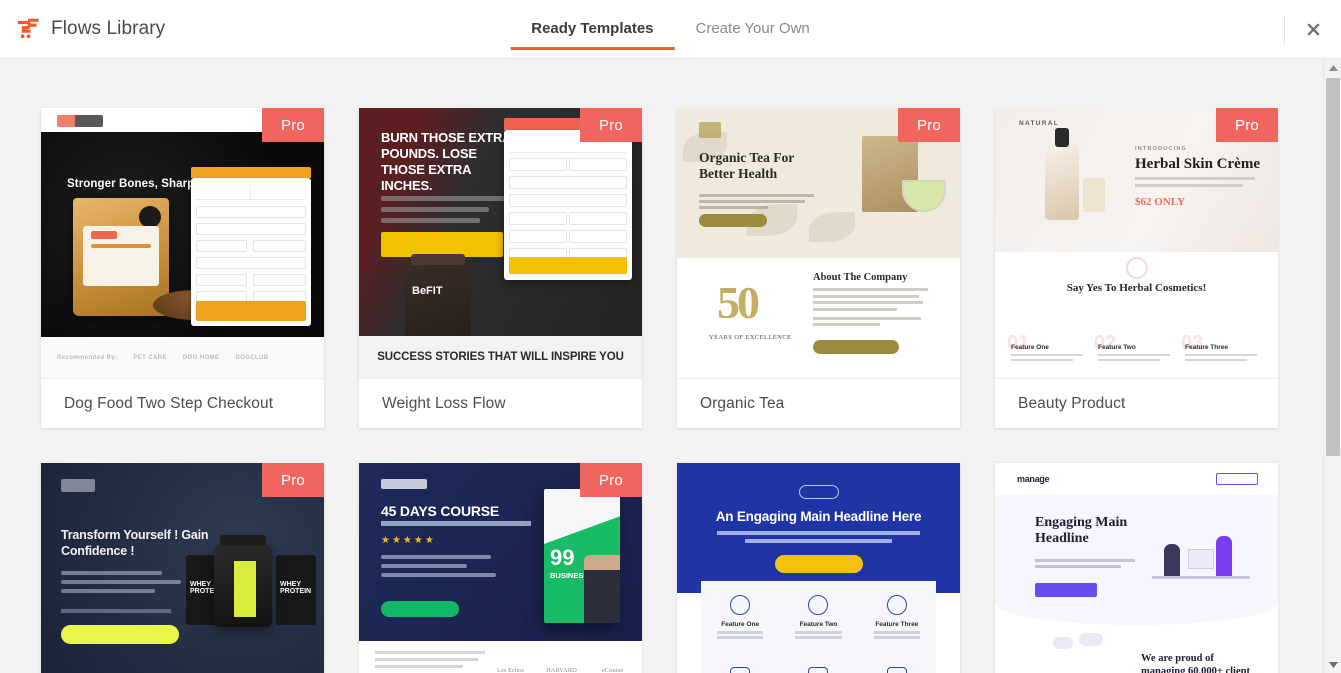 The height and width of the screenshot is (673, 1341). What do you see at coordinates (408, 540) in the screenshot?
I see `art-rating-stars: ★★★★★` at bounding box center [408, 540].